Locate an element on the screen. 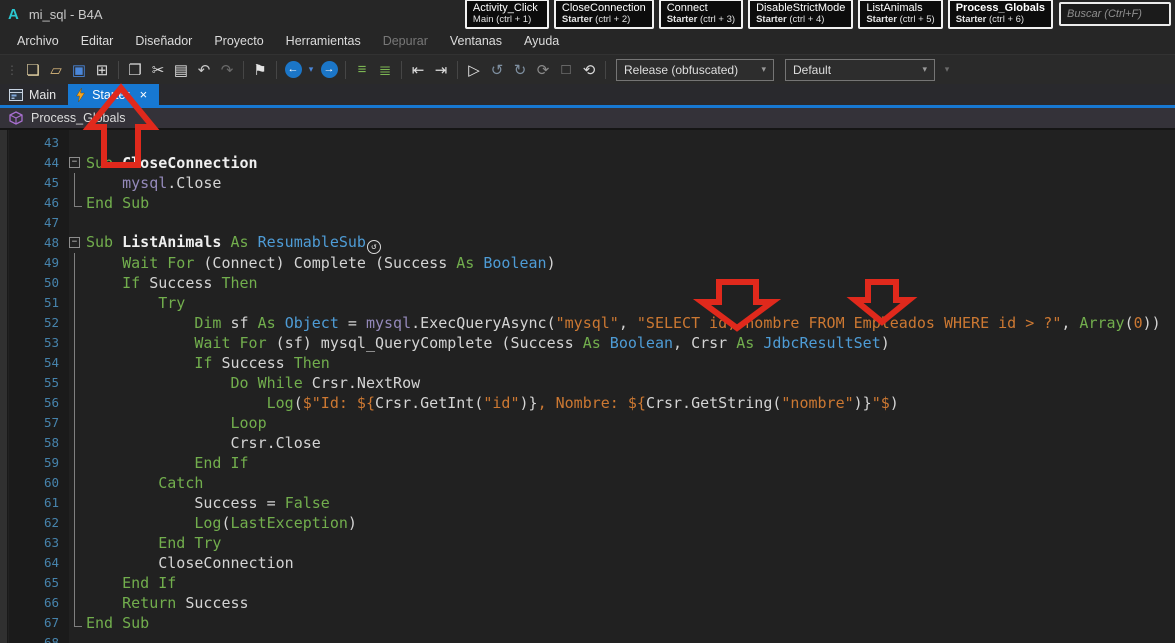  line-number: 65 is located at coordinates (34, 583).